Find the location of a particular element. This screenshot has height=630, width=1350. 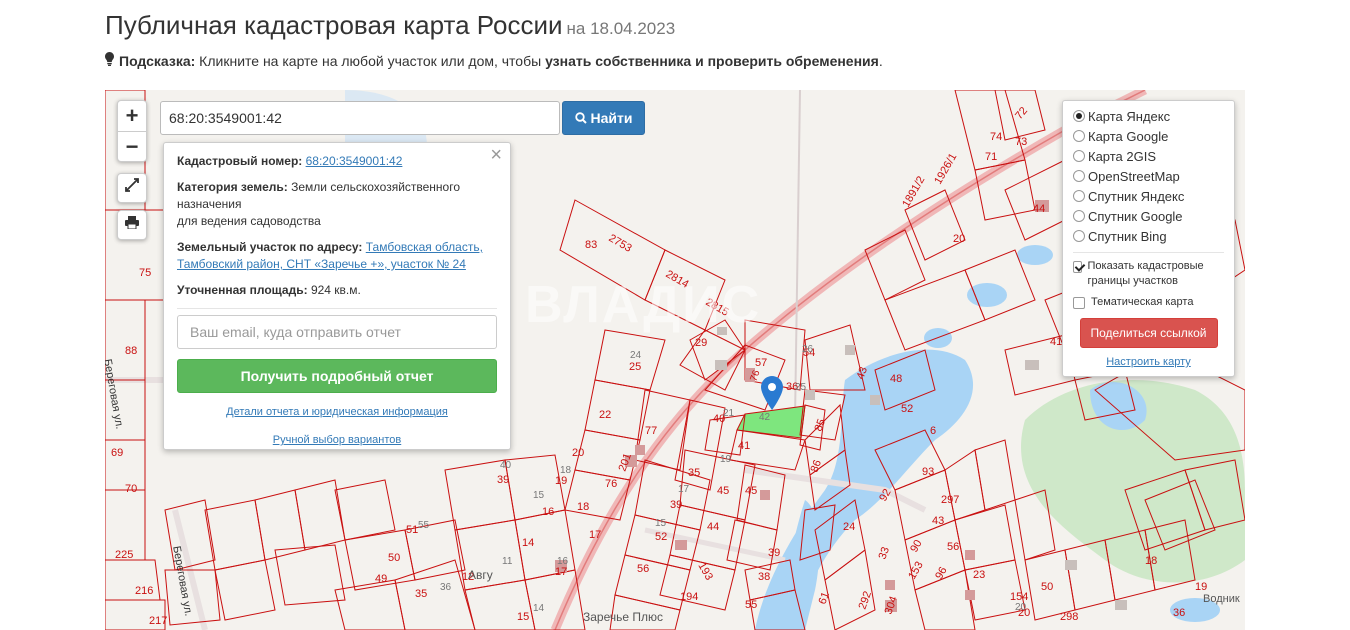

svg-text: 90 is located at coordinates (916, 546).